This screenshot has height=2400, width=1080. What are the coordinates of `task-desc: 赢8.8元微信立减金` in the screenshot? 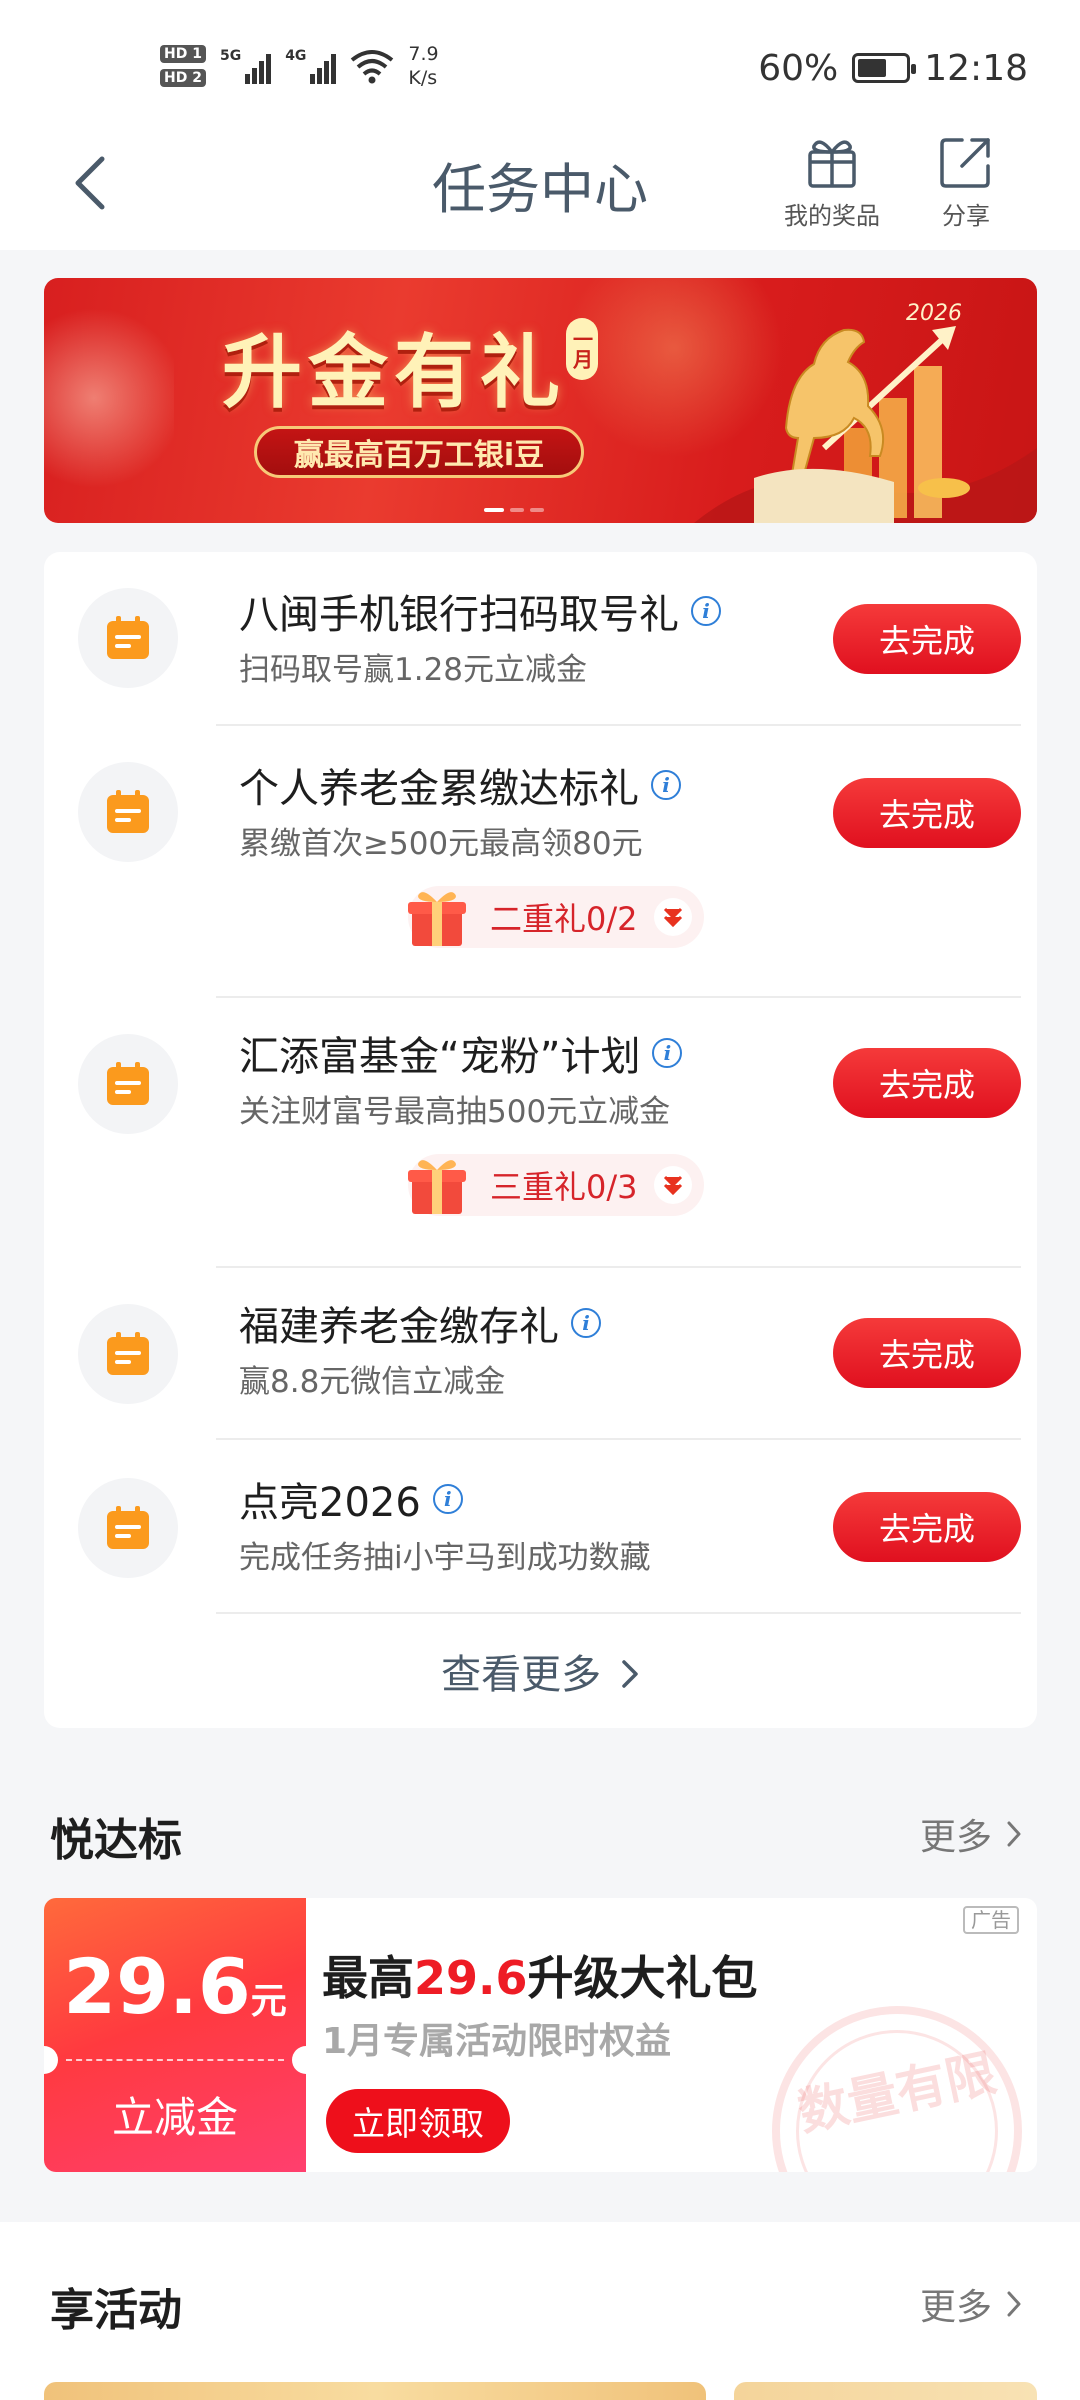 It's located at (372, 1382).